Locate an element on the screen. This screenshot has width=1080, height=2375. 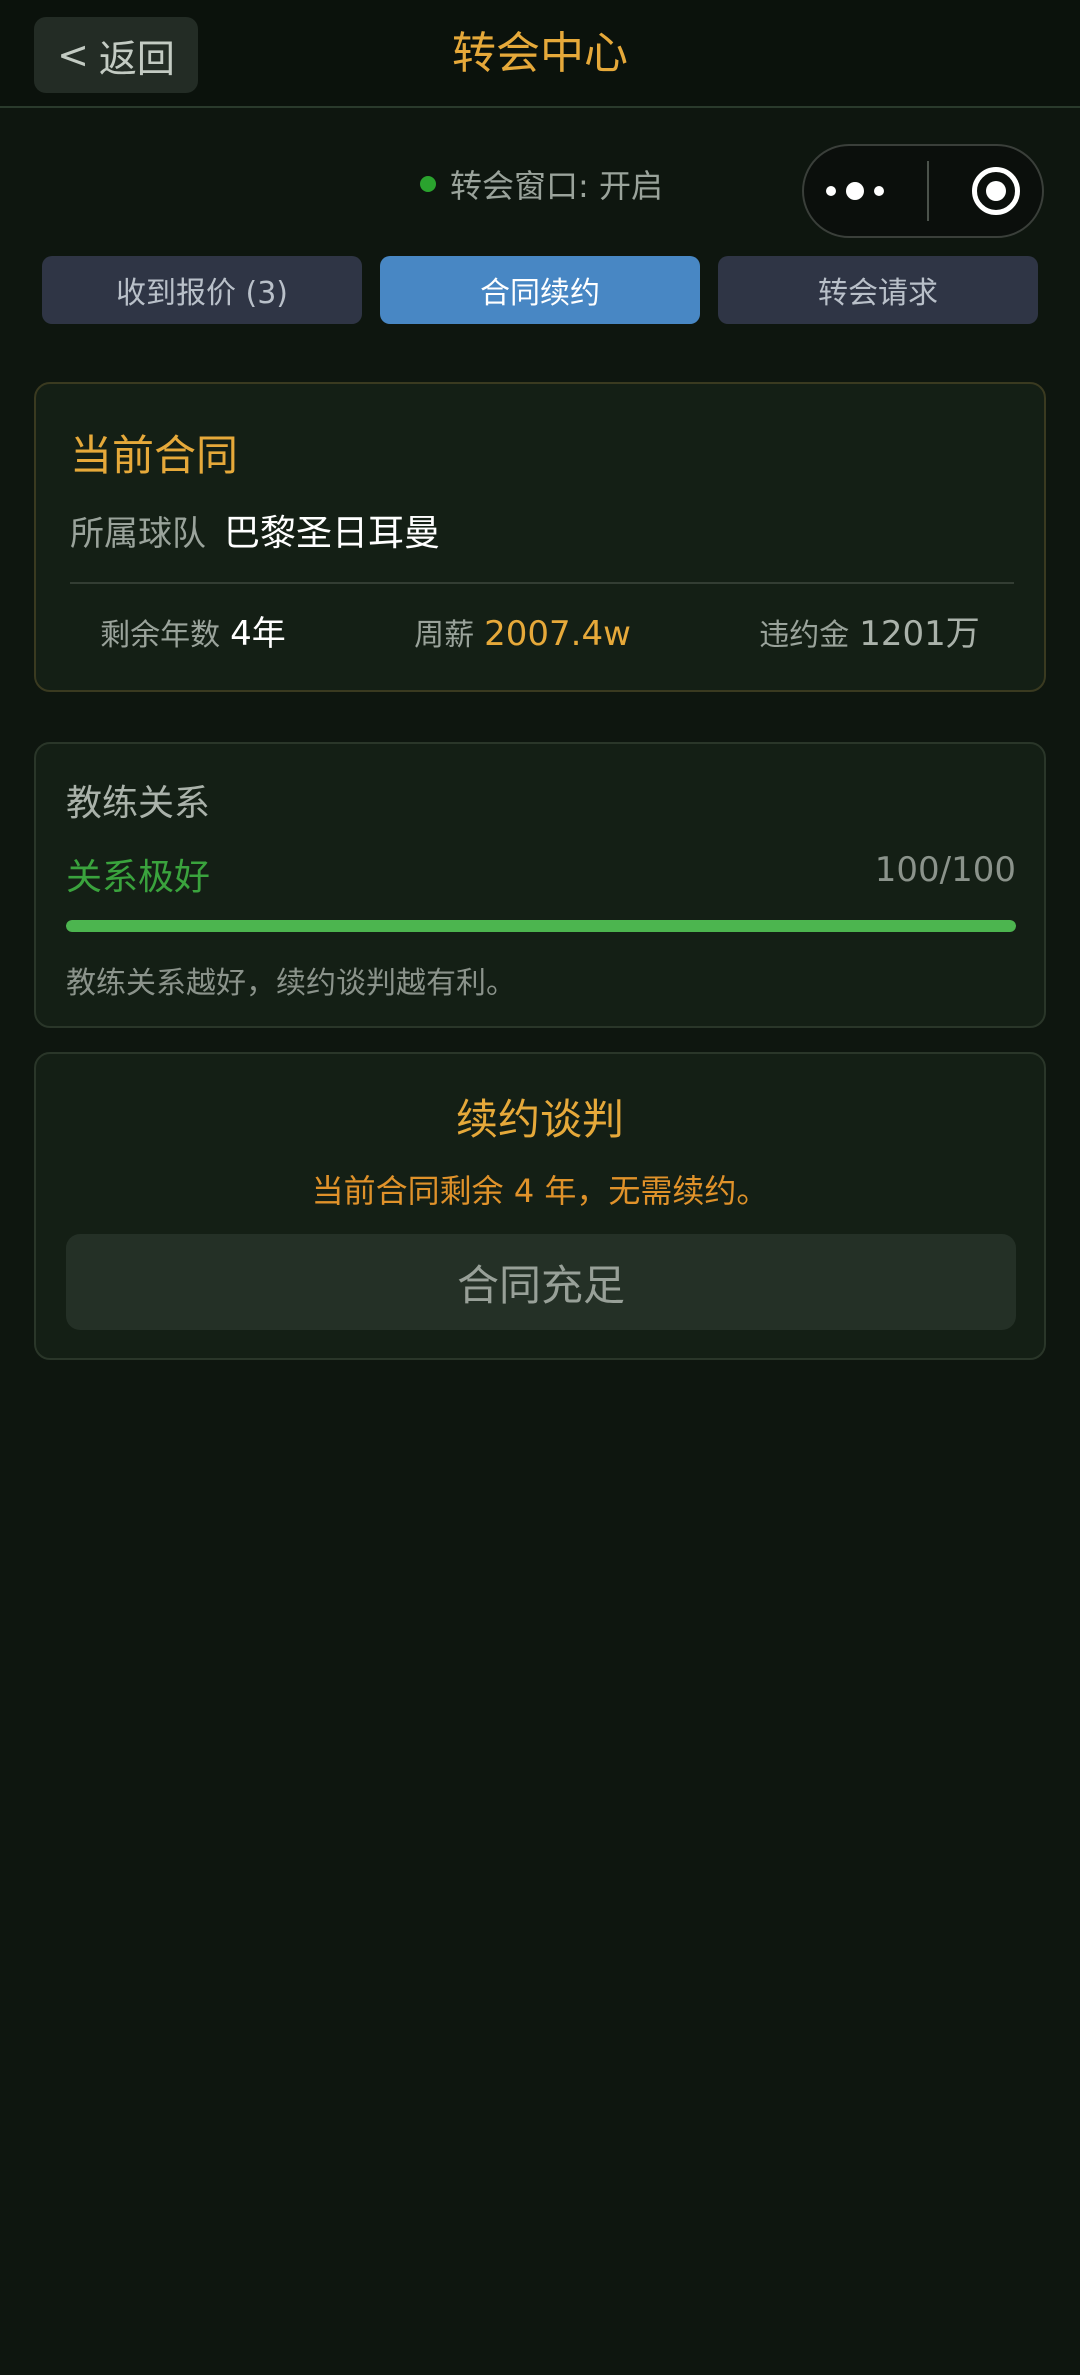
target-circle-icon is located at coordinates (996, 191).